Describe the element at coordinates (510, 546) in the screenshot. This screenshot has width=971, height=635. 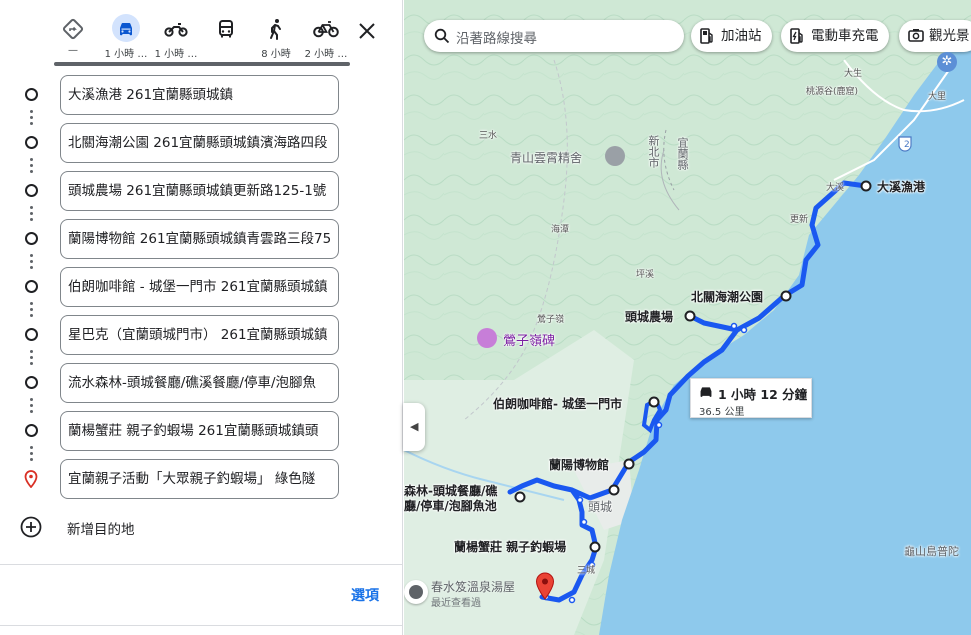
I see `map-label-crab: 蘭楊蟹莊 親子釣蝦場` at that location.